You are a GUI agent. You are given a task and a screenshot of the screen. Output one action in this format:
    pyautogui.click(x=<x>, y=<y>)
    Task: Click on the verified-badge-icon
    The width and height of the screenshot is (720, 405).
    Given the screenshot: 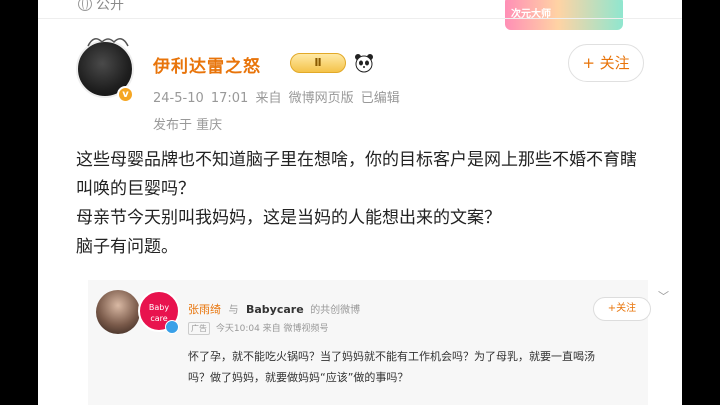 What is the action you would take?
    pyautogui.click(x=172, y=327)
    